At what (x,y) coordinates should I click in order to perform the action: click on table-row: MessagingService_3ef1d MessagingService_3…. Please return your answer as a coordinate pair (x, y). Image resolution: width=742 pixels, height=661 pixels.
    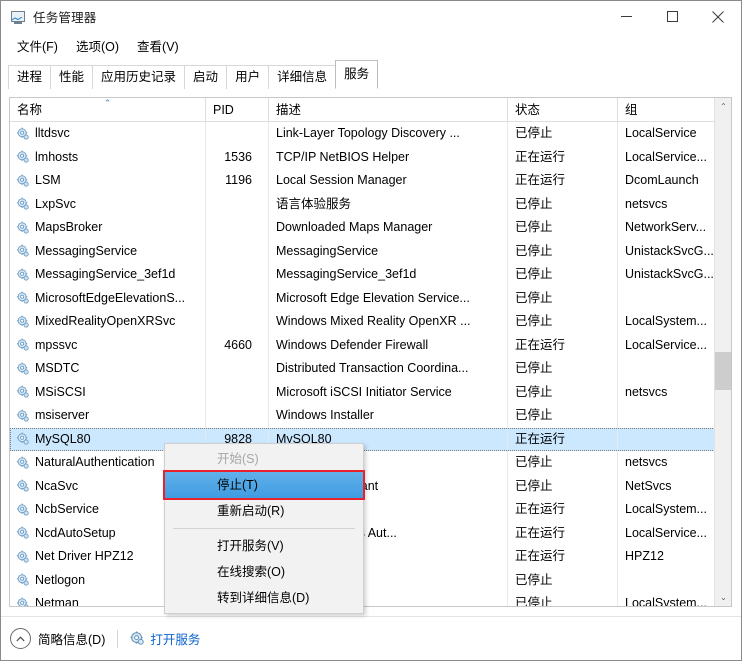
    Looking at the image, I should click on (370, 275).